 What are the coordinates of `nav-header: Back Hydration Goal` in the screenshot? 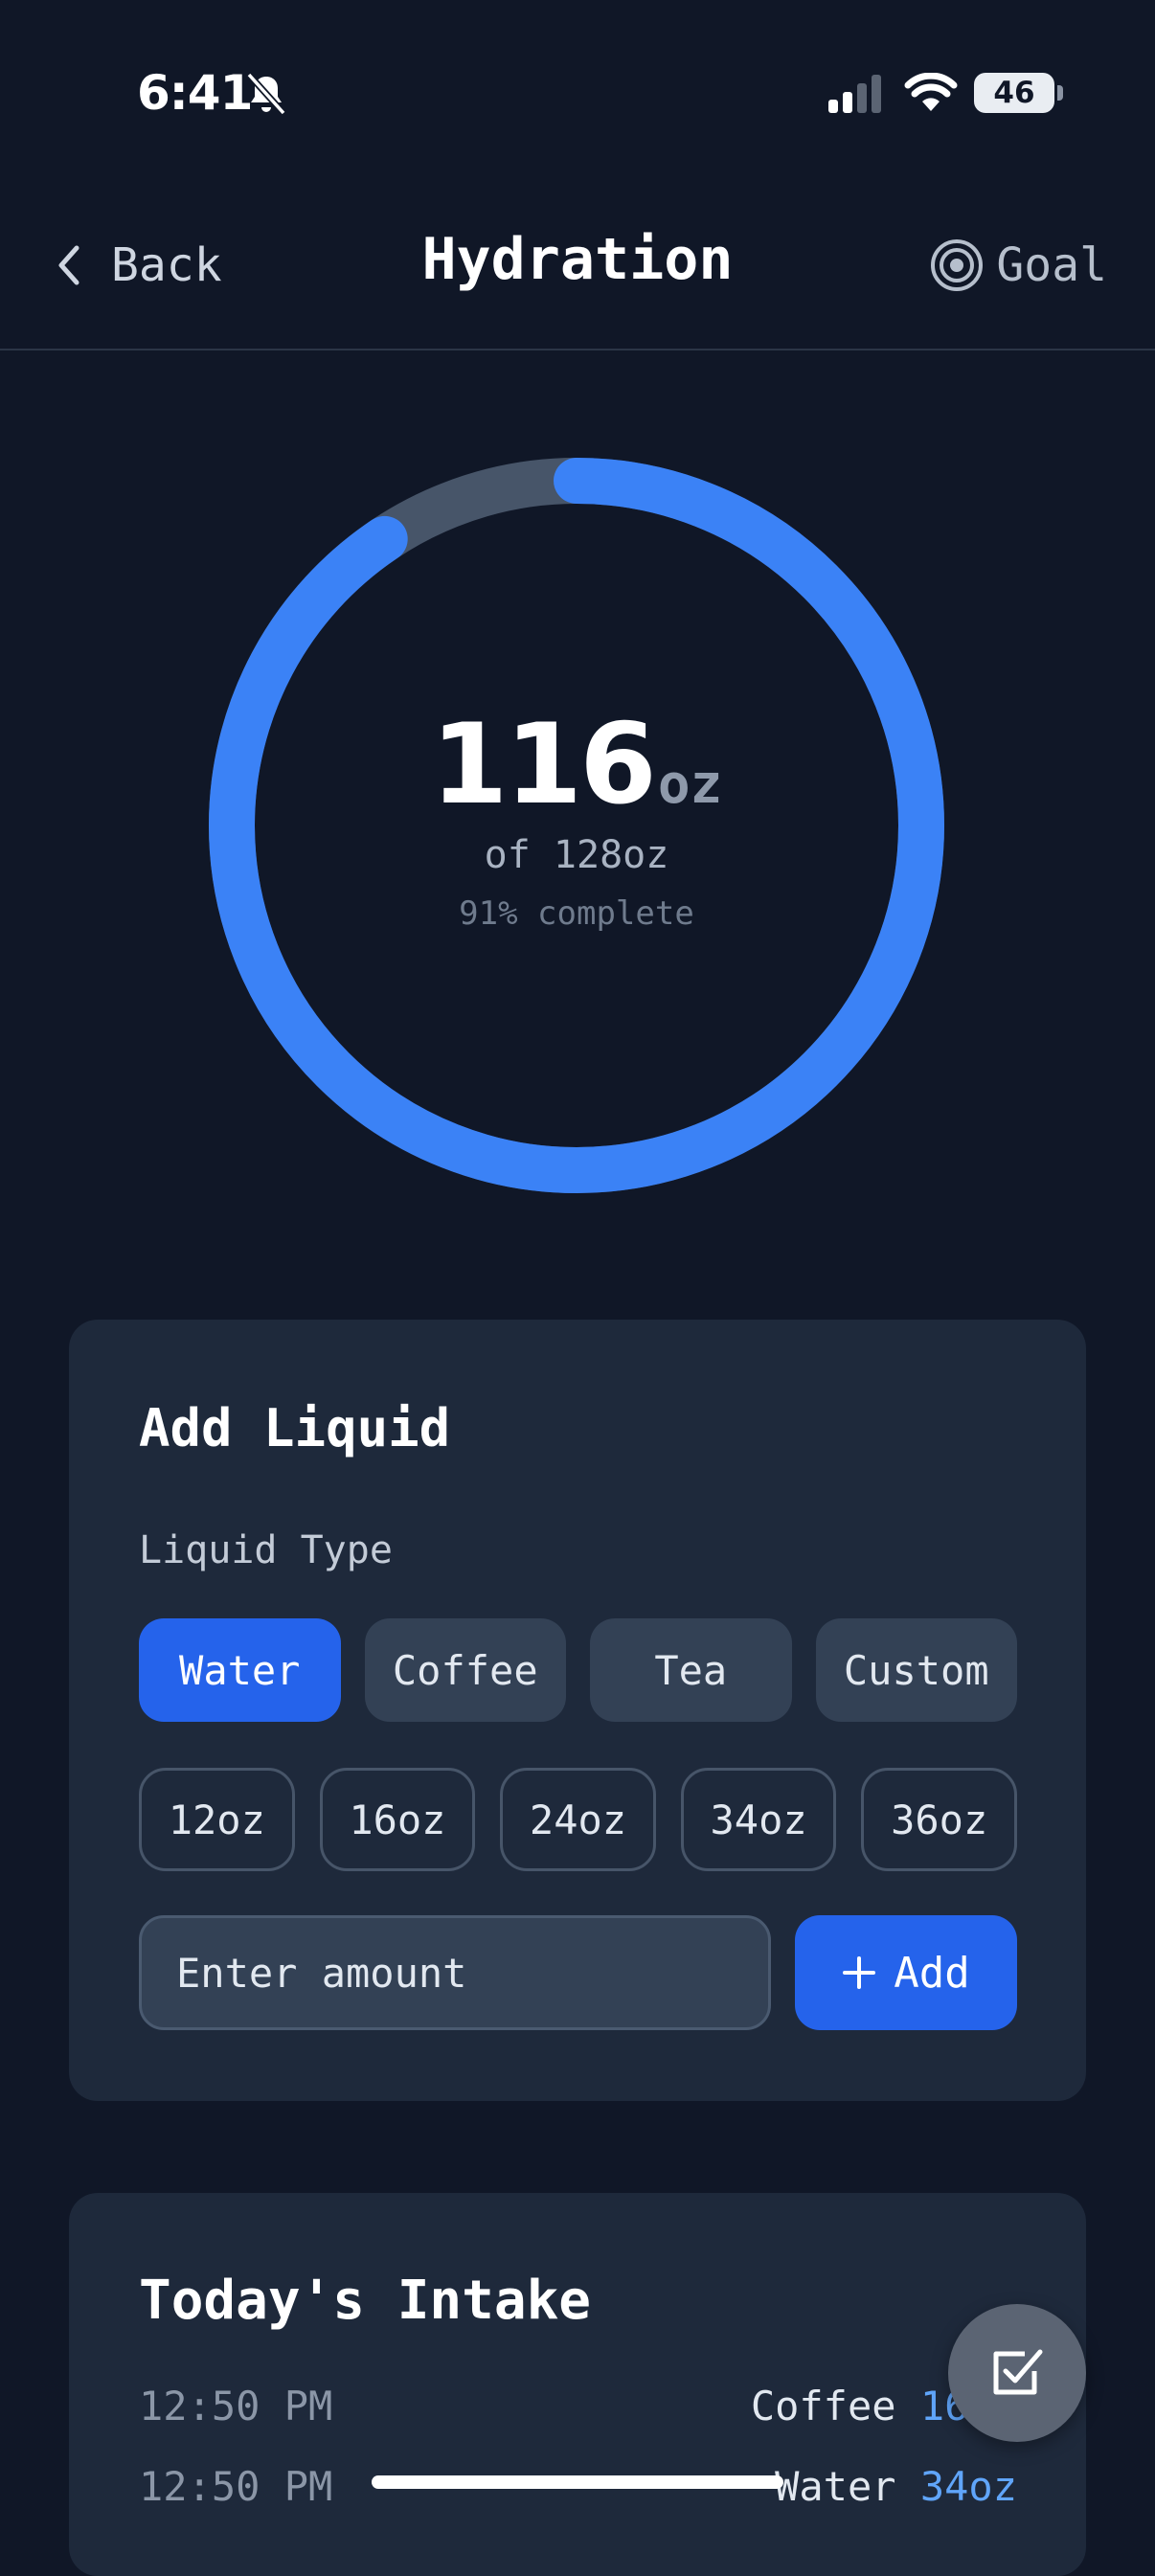 It's located at (577, 271).